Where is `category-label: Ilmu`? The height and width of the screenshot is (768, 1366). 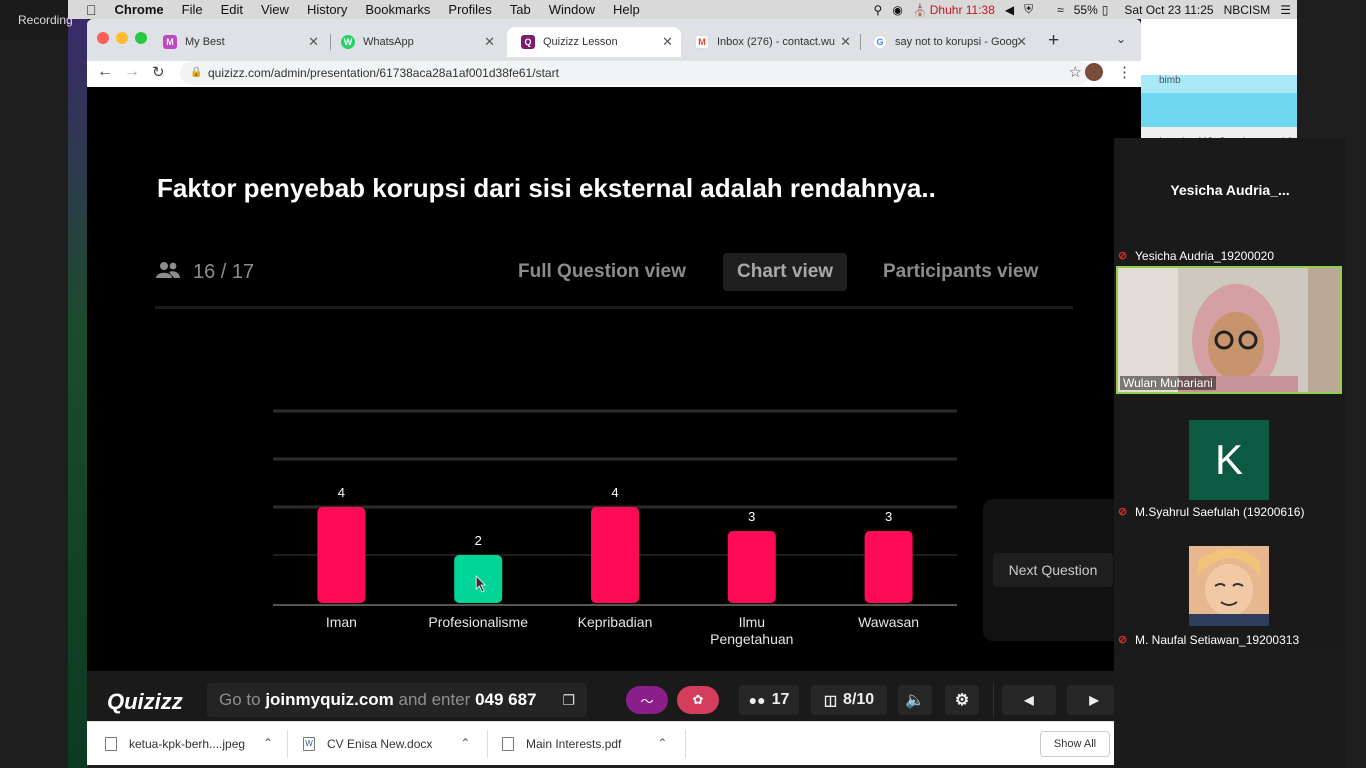 category-label: Ilmu is located at coordinates (752, 622).